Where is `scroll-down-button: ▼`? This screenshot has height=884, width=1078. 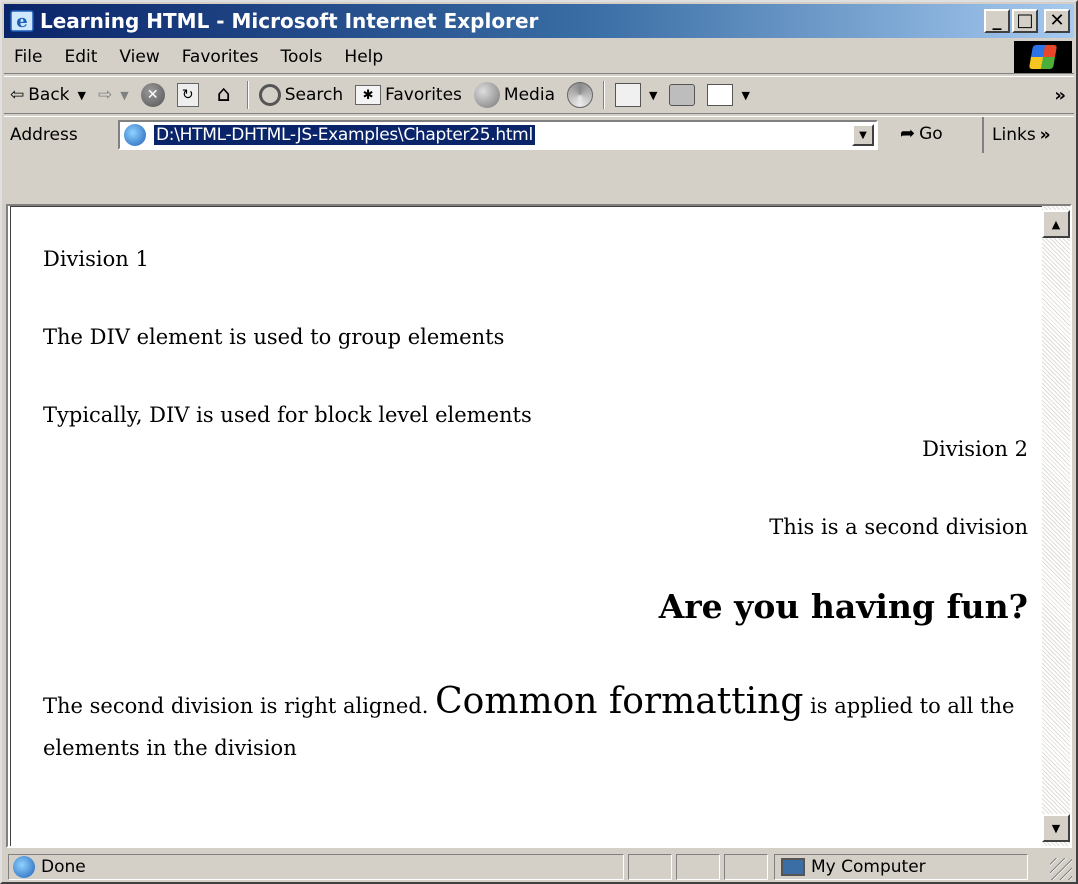
scroll-down-button: ▼ is located at coordinates (1056, 828).